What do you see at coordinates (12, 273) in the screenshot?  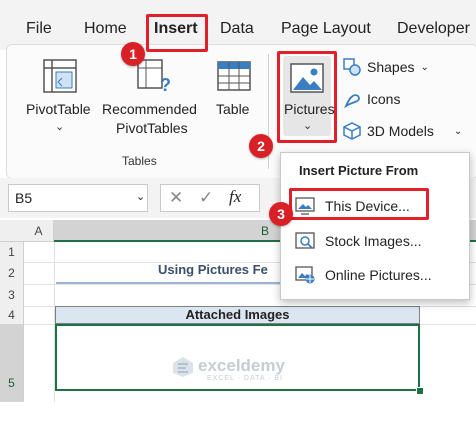 I see `row-header-2: 2` at bounding box center [12, 273].